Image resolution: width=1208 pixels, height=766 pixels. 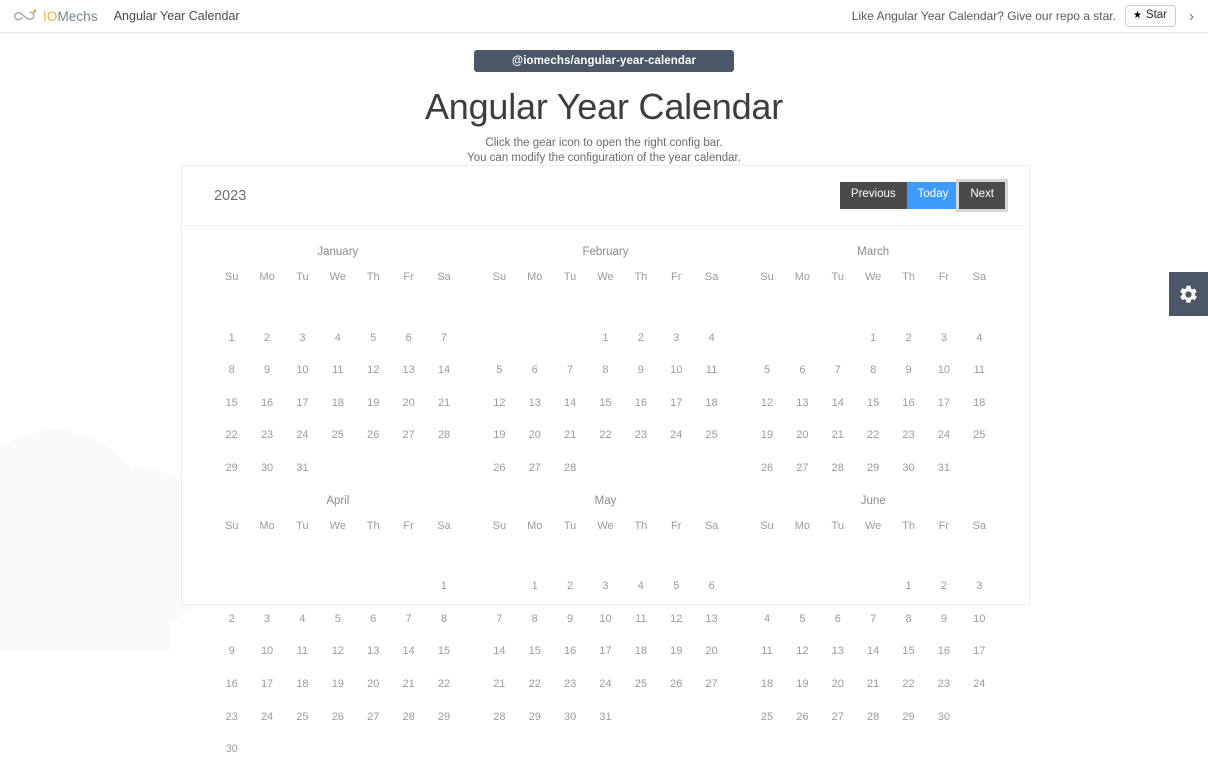 I want to click on today-button: Today, so click(x=933, y=195).